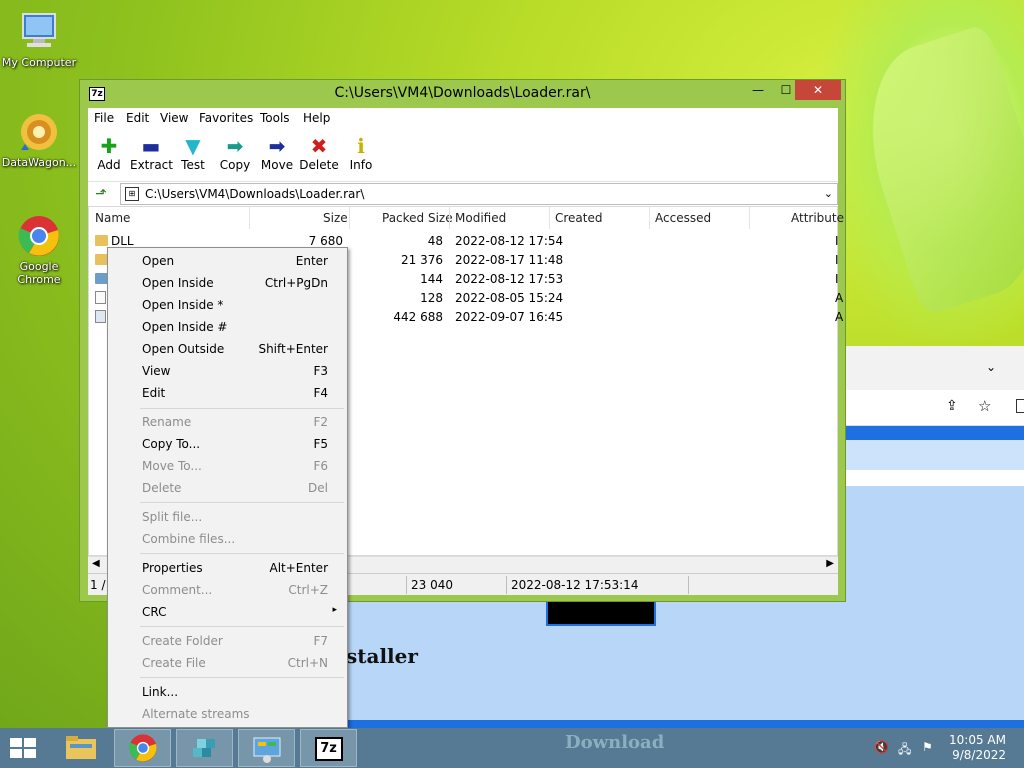 The height and width of the screenshot is (768, 1024). I want to click on scroll-right-icon: ▶, so click(830, 563).